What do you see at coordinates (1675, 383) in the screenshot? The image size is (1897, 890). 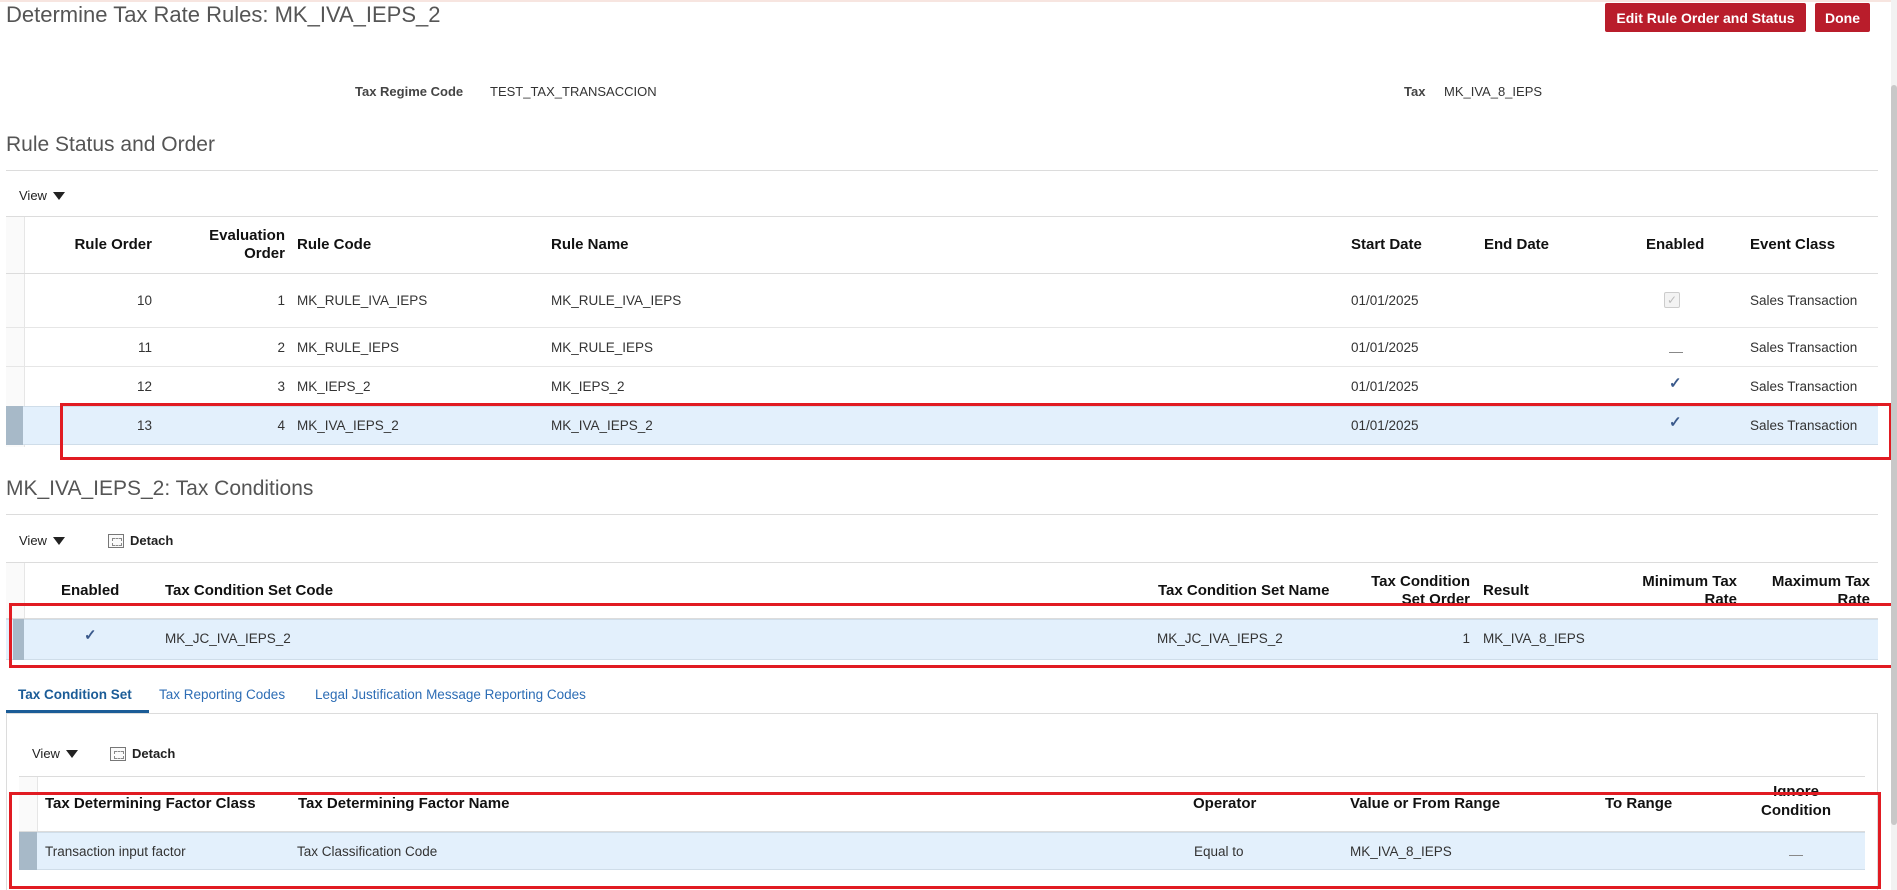 I see `checkmark-icon: ✓` at bounding box center [1675, 383].